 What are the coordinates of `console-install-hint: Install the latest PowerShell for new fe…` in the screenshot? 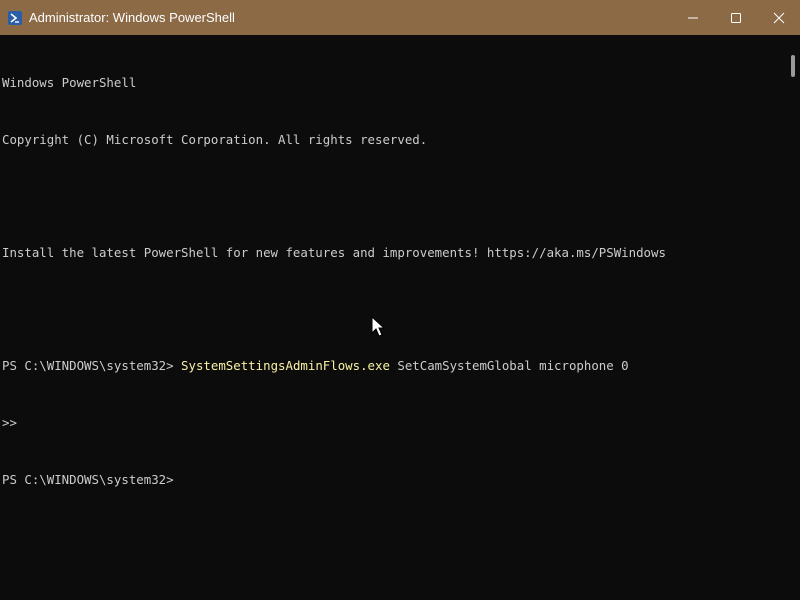 It's located at (334, 252).